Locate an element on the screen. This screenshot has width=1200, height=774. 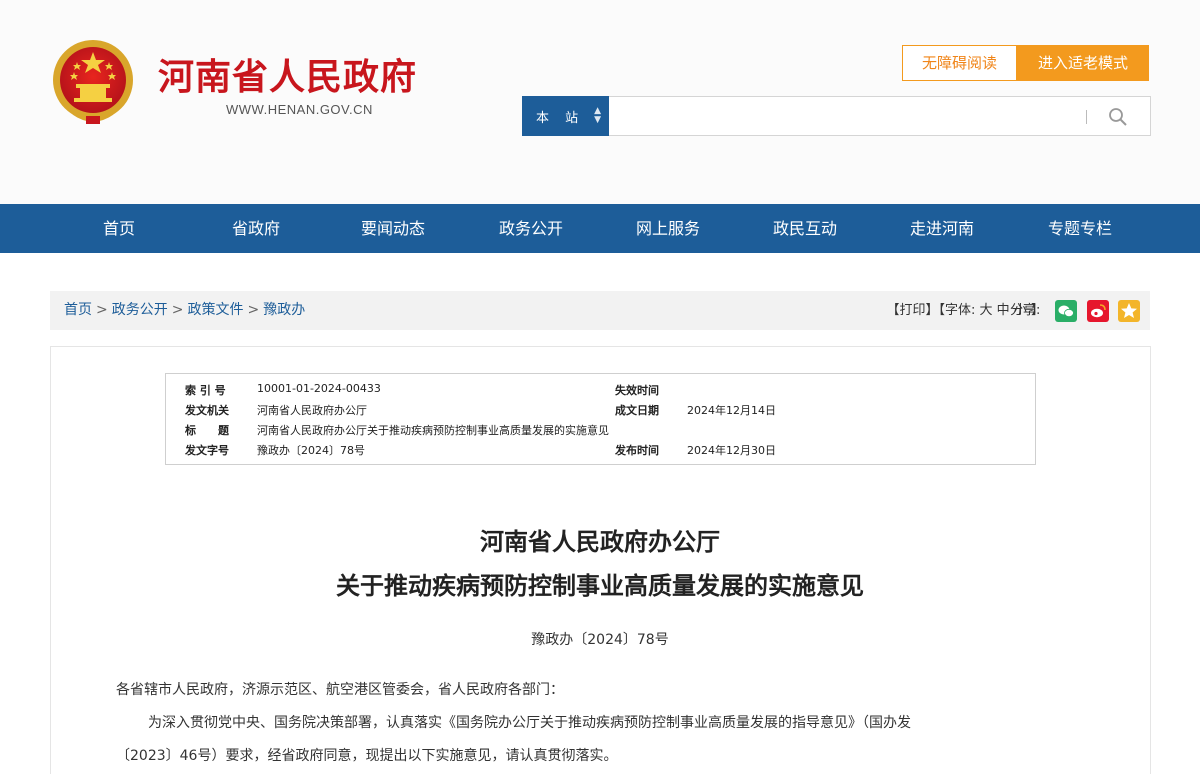
nav-item-online-services: 网上服务 is located at coordinates (668, 228).